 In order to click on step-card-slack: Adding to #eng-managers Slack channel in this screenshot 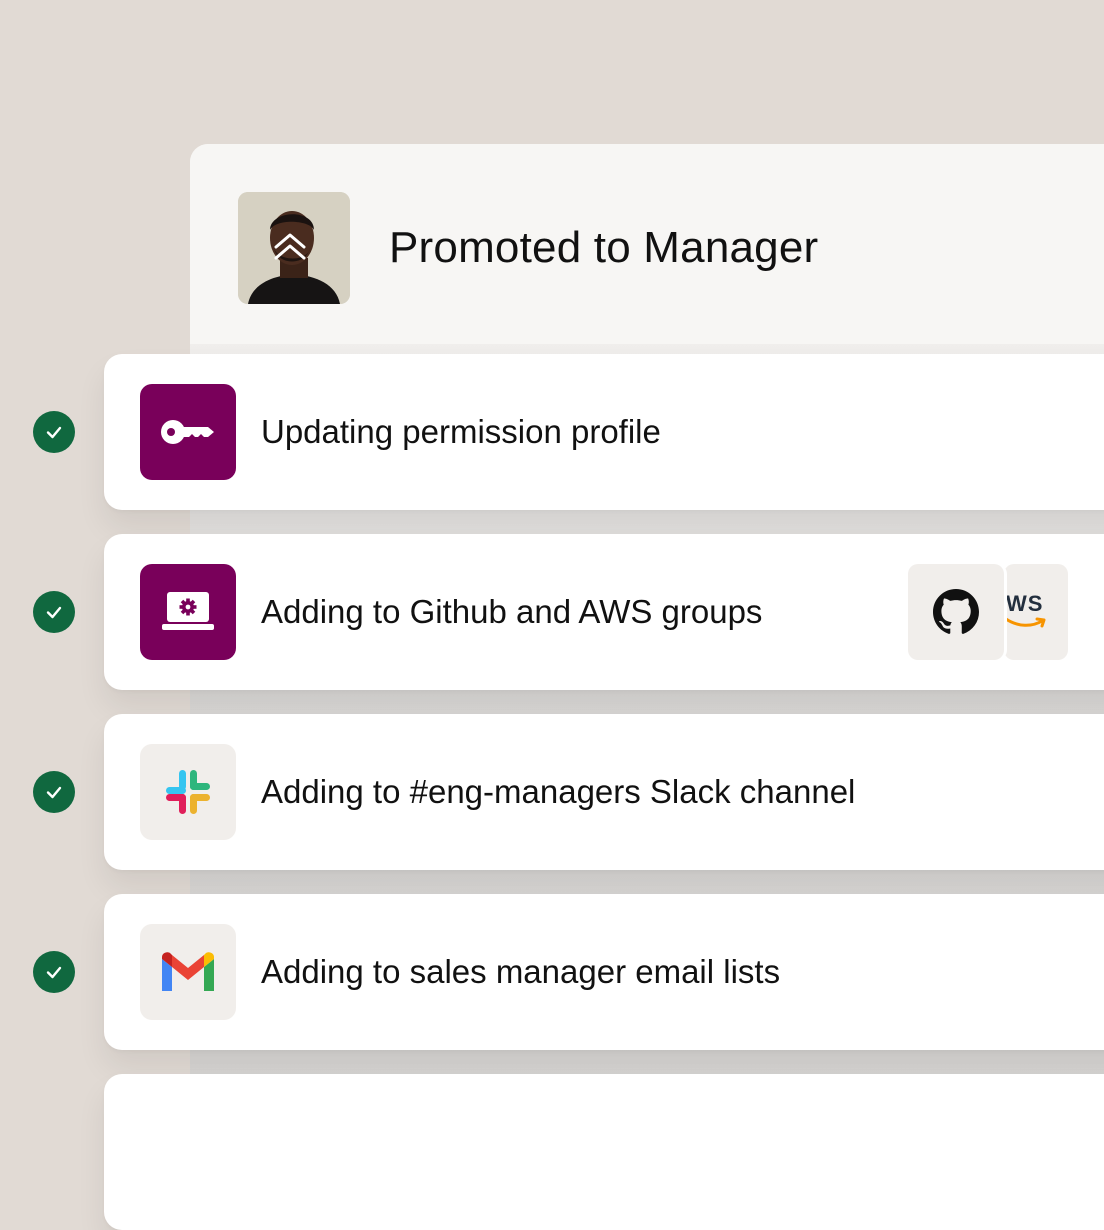, I will do `click(604, 792)`.